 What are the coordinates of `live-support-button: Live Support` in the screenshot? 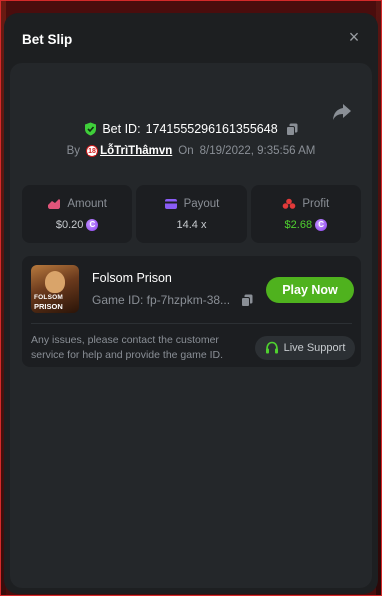 It's located at (305, 348).